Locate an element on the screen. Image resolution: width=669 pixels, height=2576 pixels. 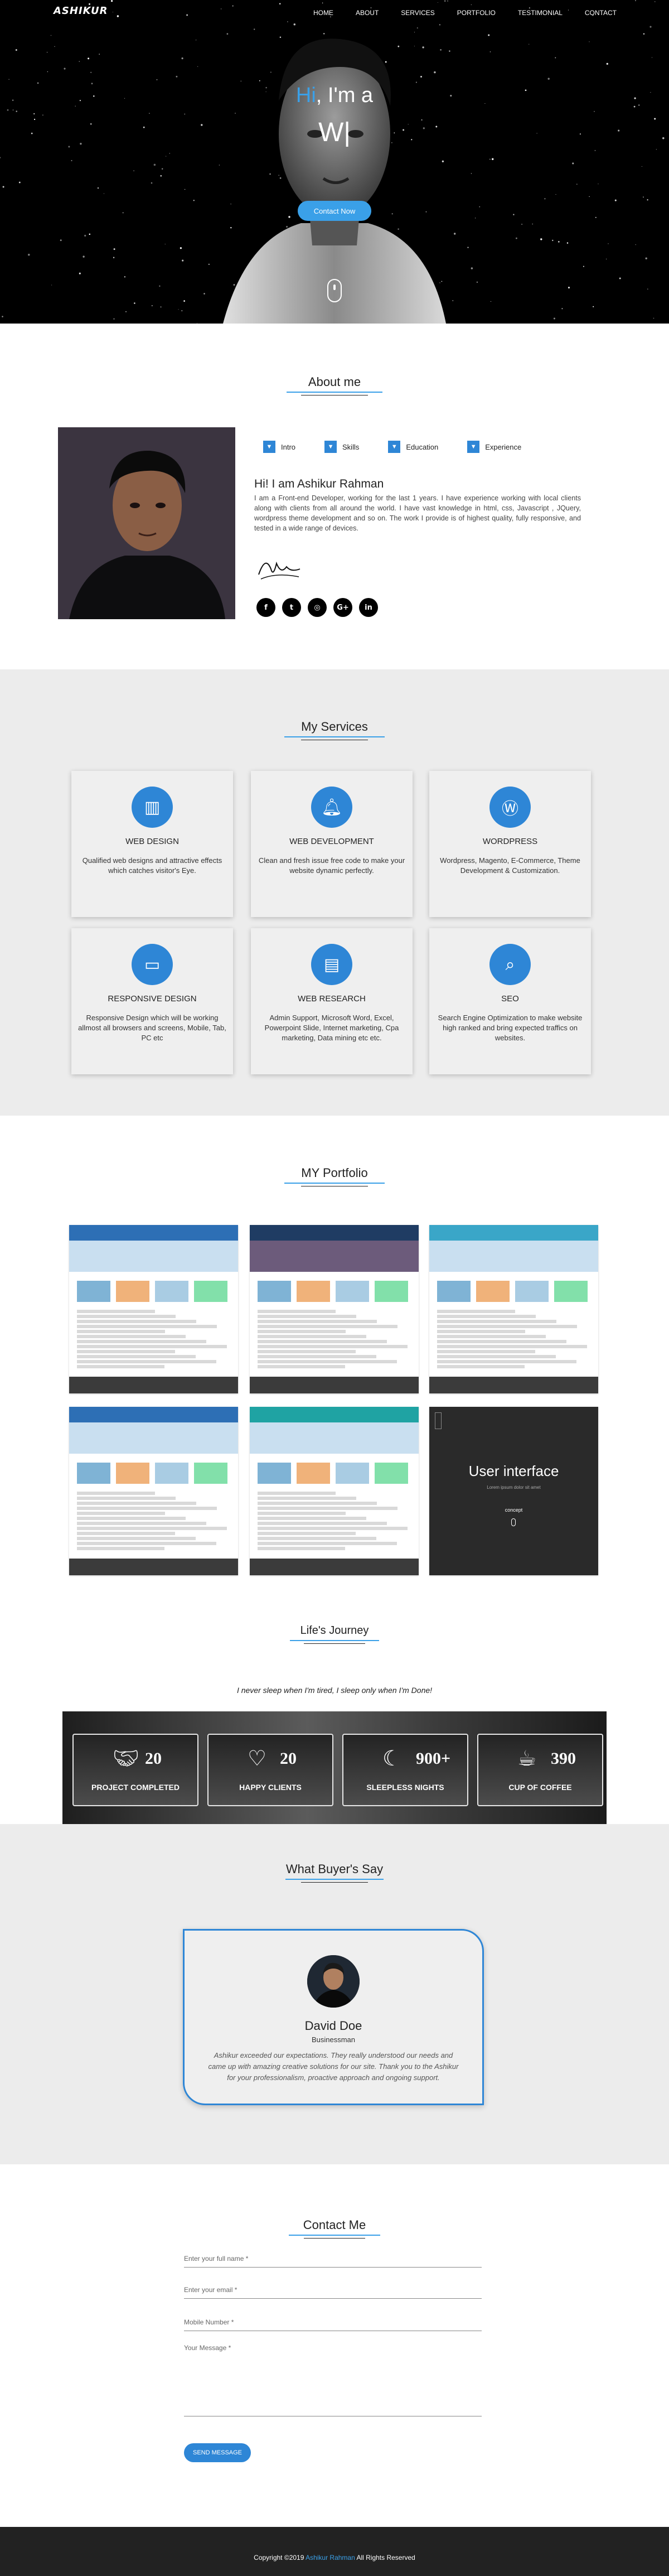
nav-item-portfolio: PORTFOLIO is located at coordinates (477, 13).